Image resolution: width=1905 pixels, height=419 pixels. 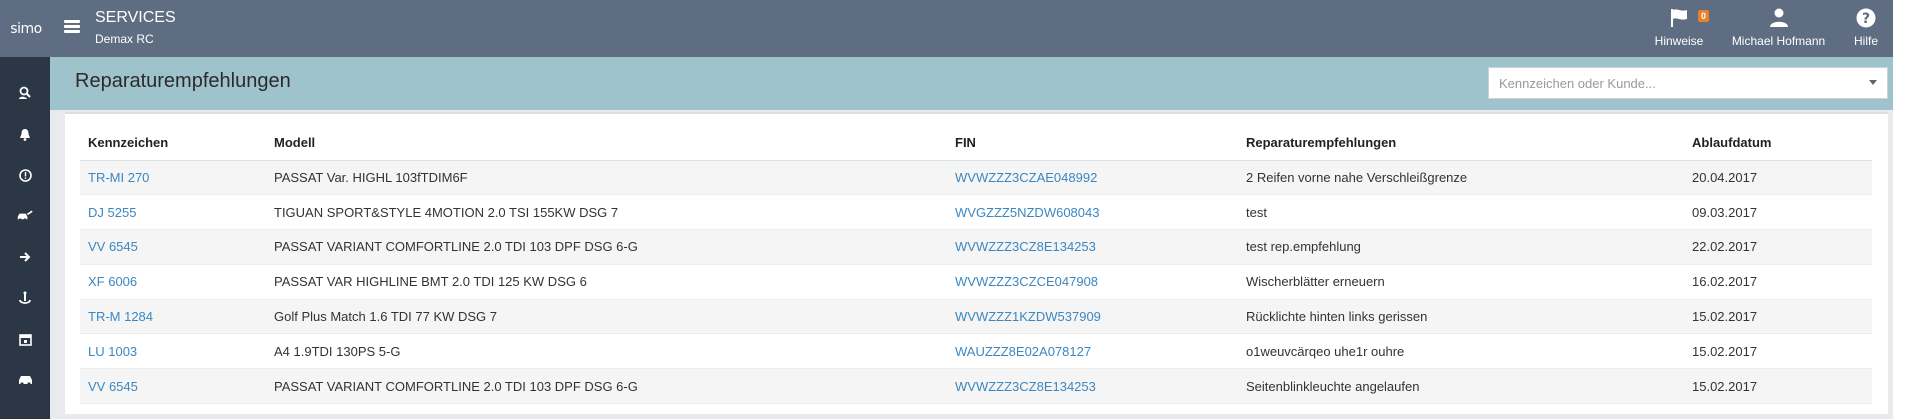 I want to click on arrow-right-icon, so click(x=25, y=257).